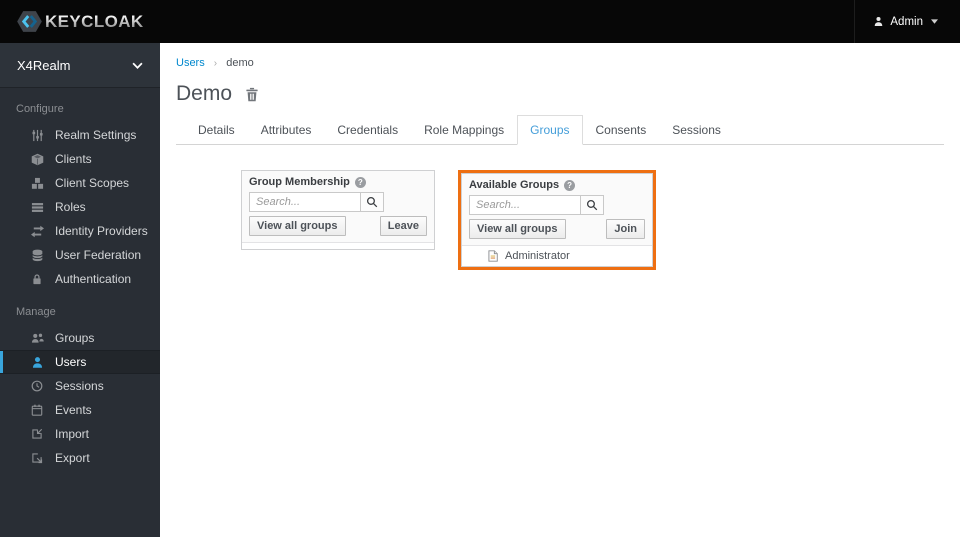 The height and width of the screenshot is (540, 960). Describe the element at coordinates (101, 231) in the screenshot. I see `sidebar-item-label: Identity Providers` at that location.